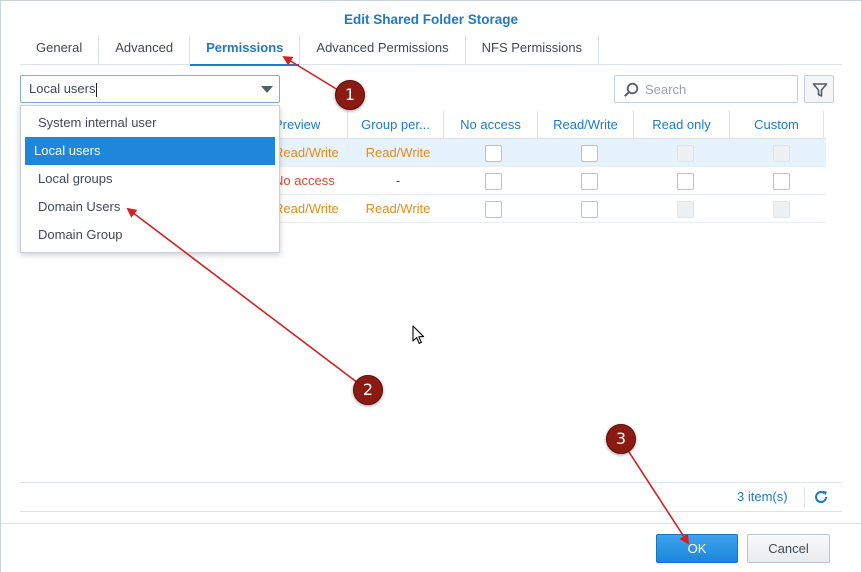  Describe the element at coordinates (150, 151) in the screenshot. I see `dropdown-option-local-users: Local users` at that location.